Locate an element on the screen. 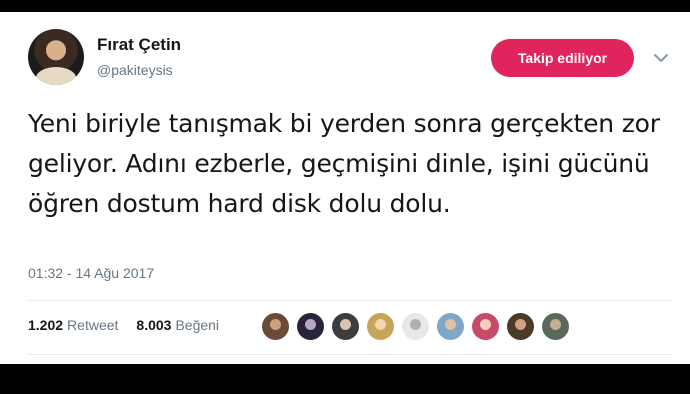  divider-top is located at coordinates (350, 300).